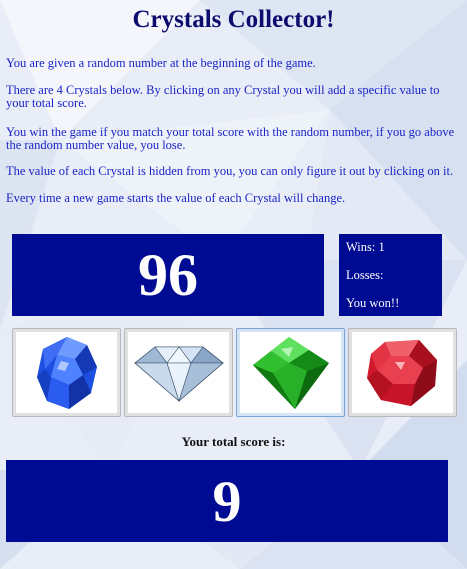  I want to click on blue-crystal-icon, so click(66, 372).